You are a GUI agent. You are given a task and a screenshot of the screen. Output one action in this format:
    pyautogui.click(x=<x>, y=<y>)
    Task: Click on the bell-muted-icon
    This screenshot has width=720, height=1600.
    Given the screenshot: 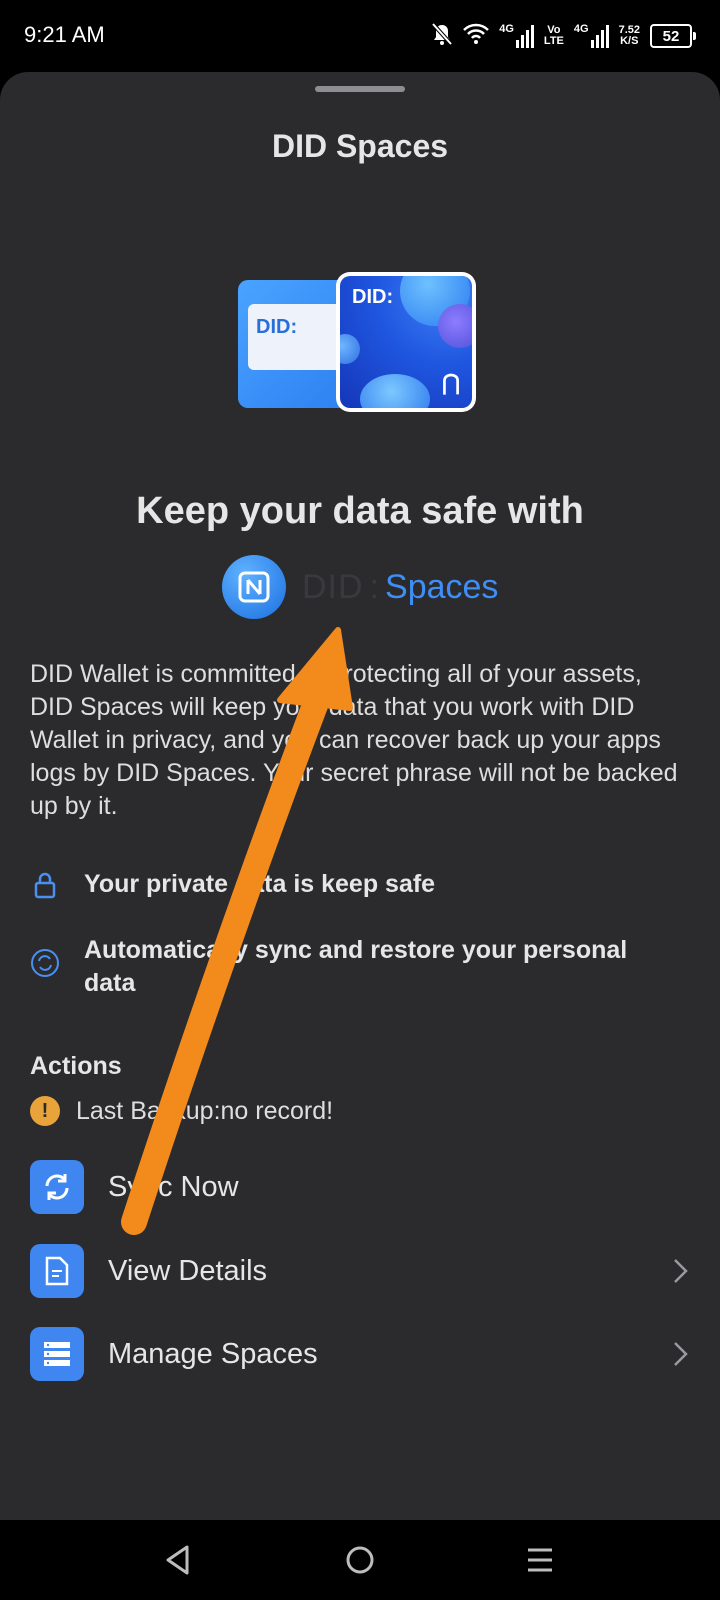 What is the action you would take?
    pyautogui.click(x=442, y=36)
    